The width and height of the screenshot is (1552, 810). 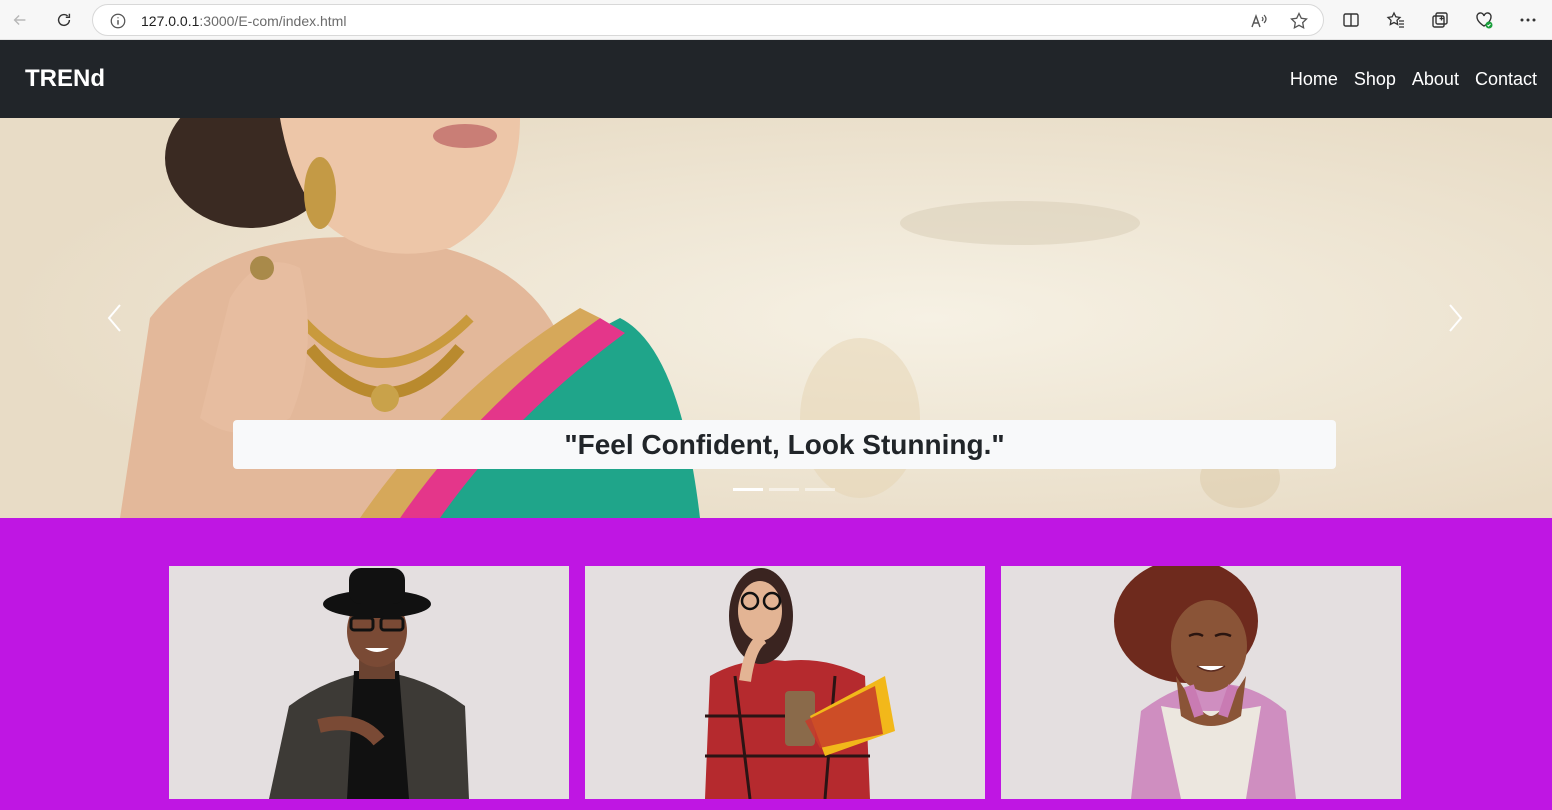 I want to click on carousel-prev-button, so click(x=115, y=318).